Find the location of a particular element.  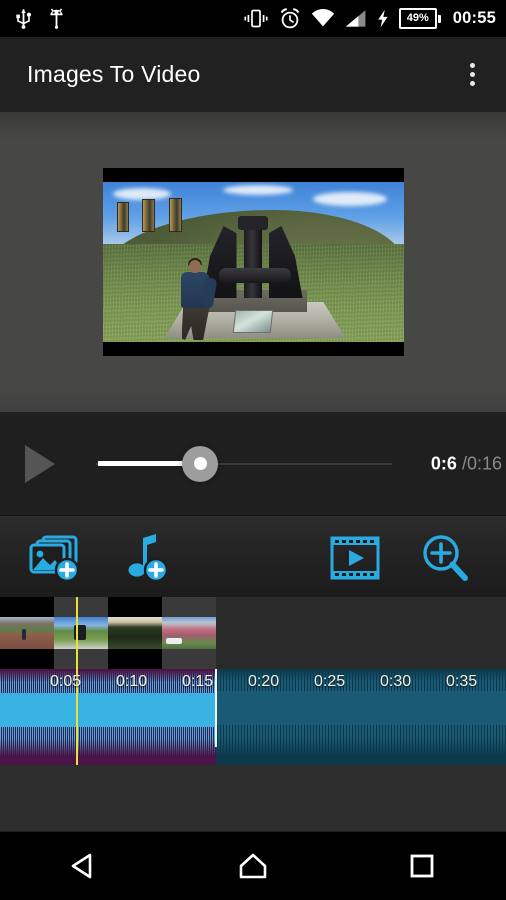

battery-percent-label: 49% is located at coordinates (417, 18).